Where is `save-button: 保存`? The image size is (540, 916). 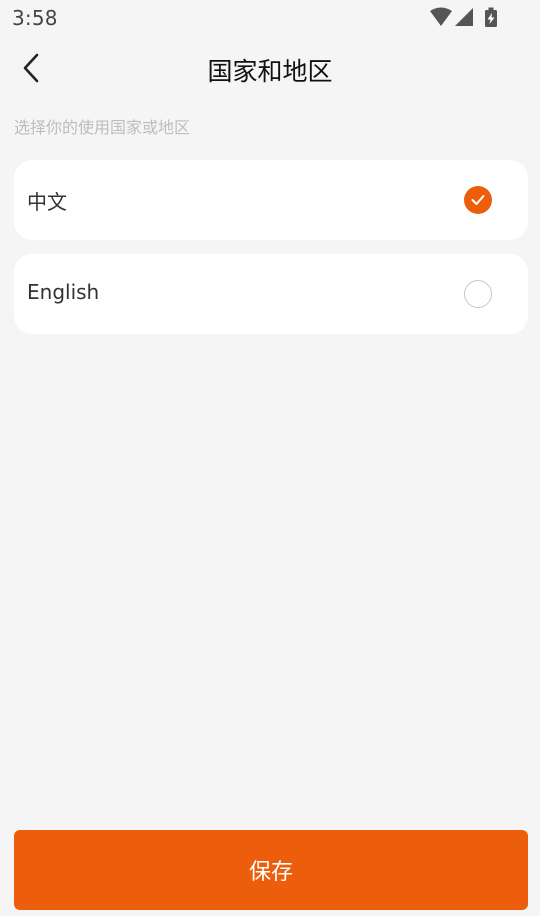 save-button: 保存 is located at coordinates (271, 870).